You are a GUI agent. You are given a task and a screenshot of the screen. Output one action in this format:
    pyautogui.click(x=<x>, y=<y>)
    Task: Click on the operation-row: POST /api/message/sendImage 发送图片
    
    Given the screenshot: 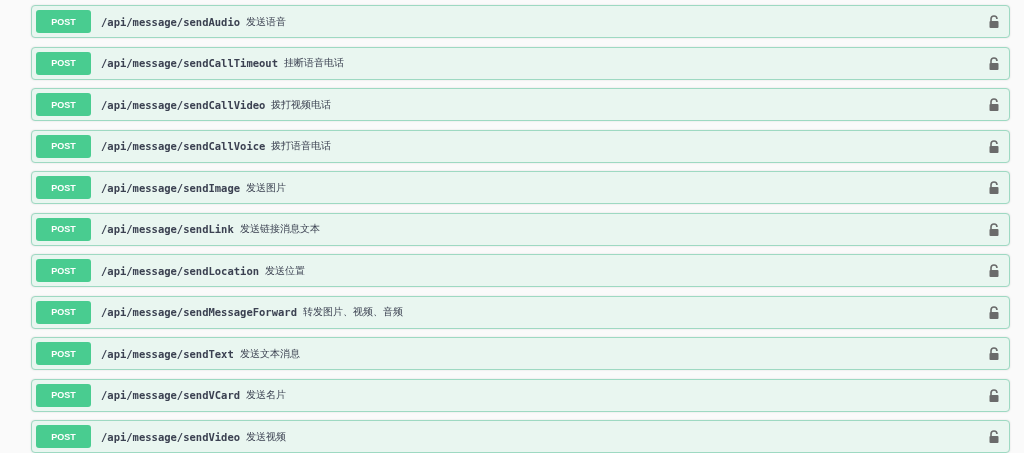 What is the action you would take?
    pyautogui.click(x=520, y=187)
    